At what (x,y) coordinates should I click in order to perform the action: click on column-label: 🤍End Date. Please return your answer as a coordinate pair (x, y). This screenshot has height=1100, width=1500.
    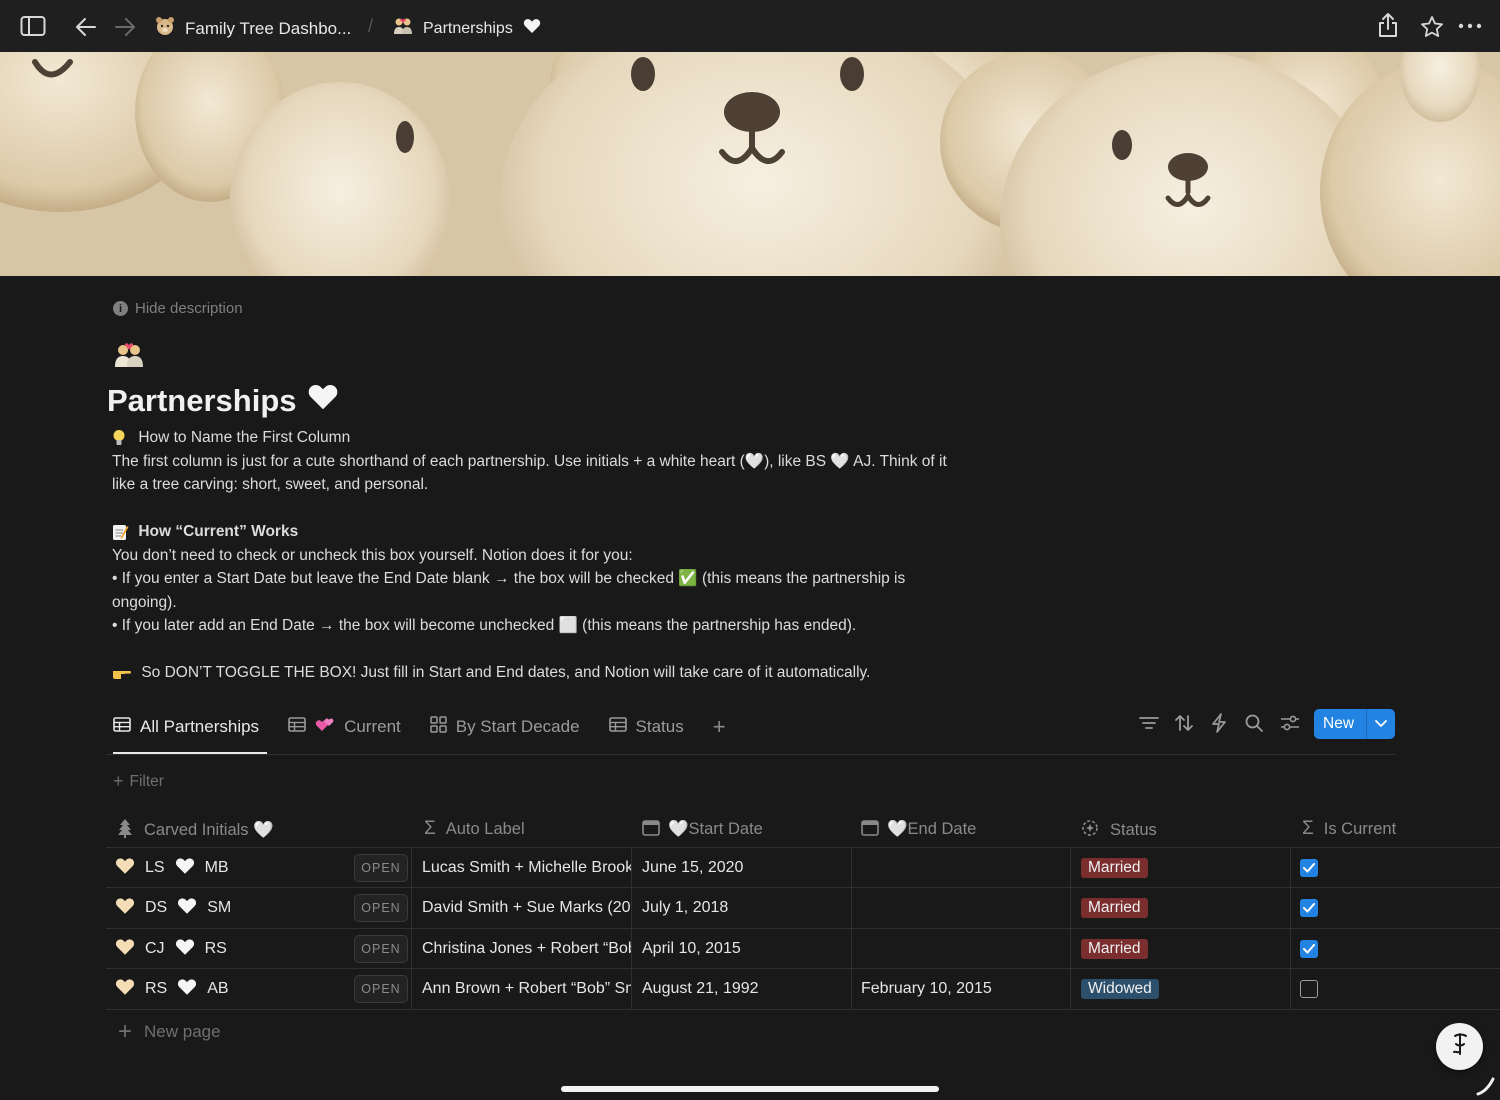
    Looking at the image, I should click on (932, 829).